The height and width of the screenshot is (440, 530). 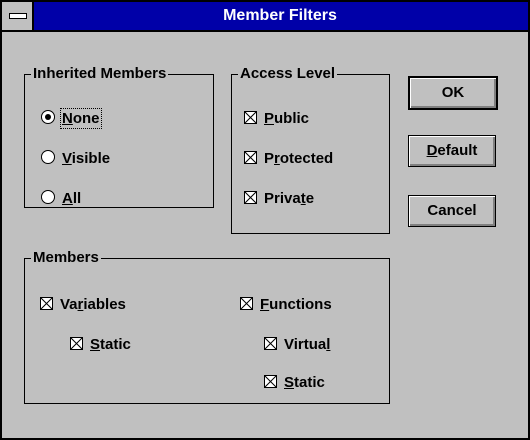 I want to click on cancel-button: Cancel, so click(x=452, y=211).